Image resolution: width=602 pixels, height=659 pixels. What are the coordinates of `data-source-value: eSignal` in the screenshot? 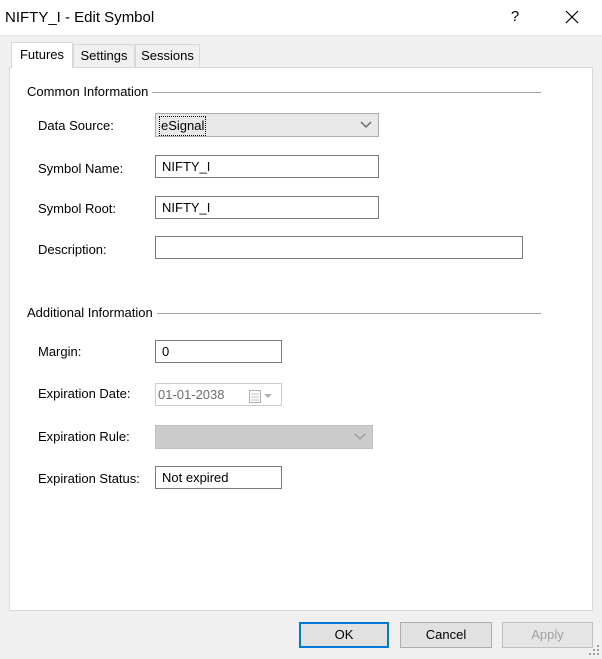 It's located at (183, 126).